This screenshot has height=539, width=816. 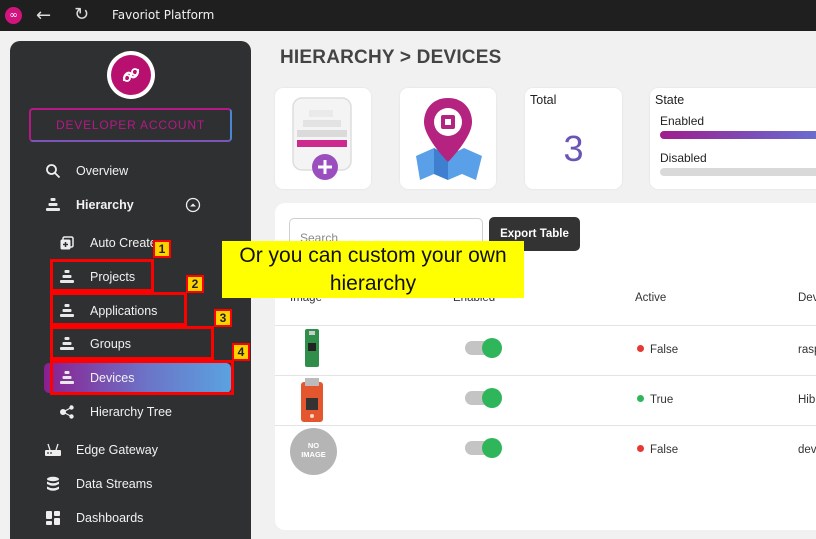 I want to click on developer-account-button: DEVELOPER ACCOUNT, so click(x=130, y=125).